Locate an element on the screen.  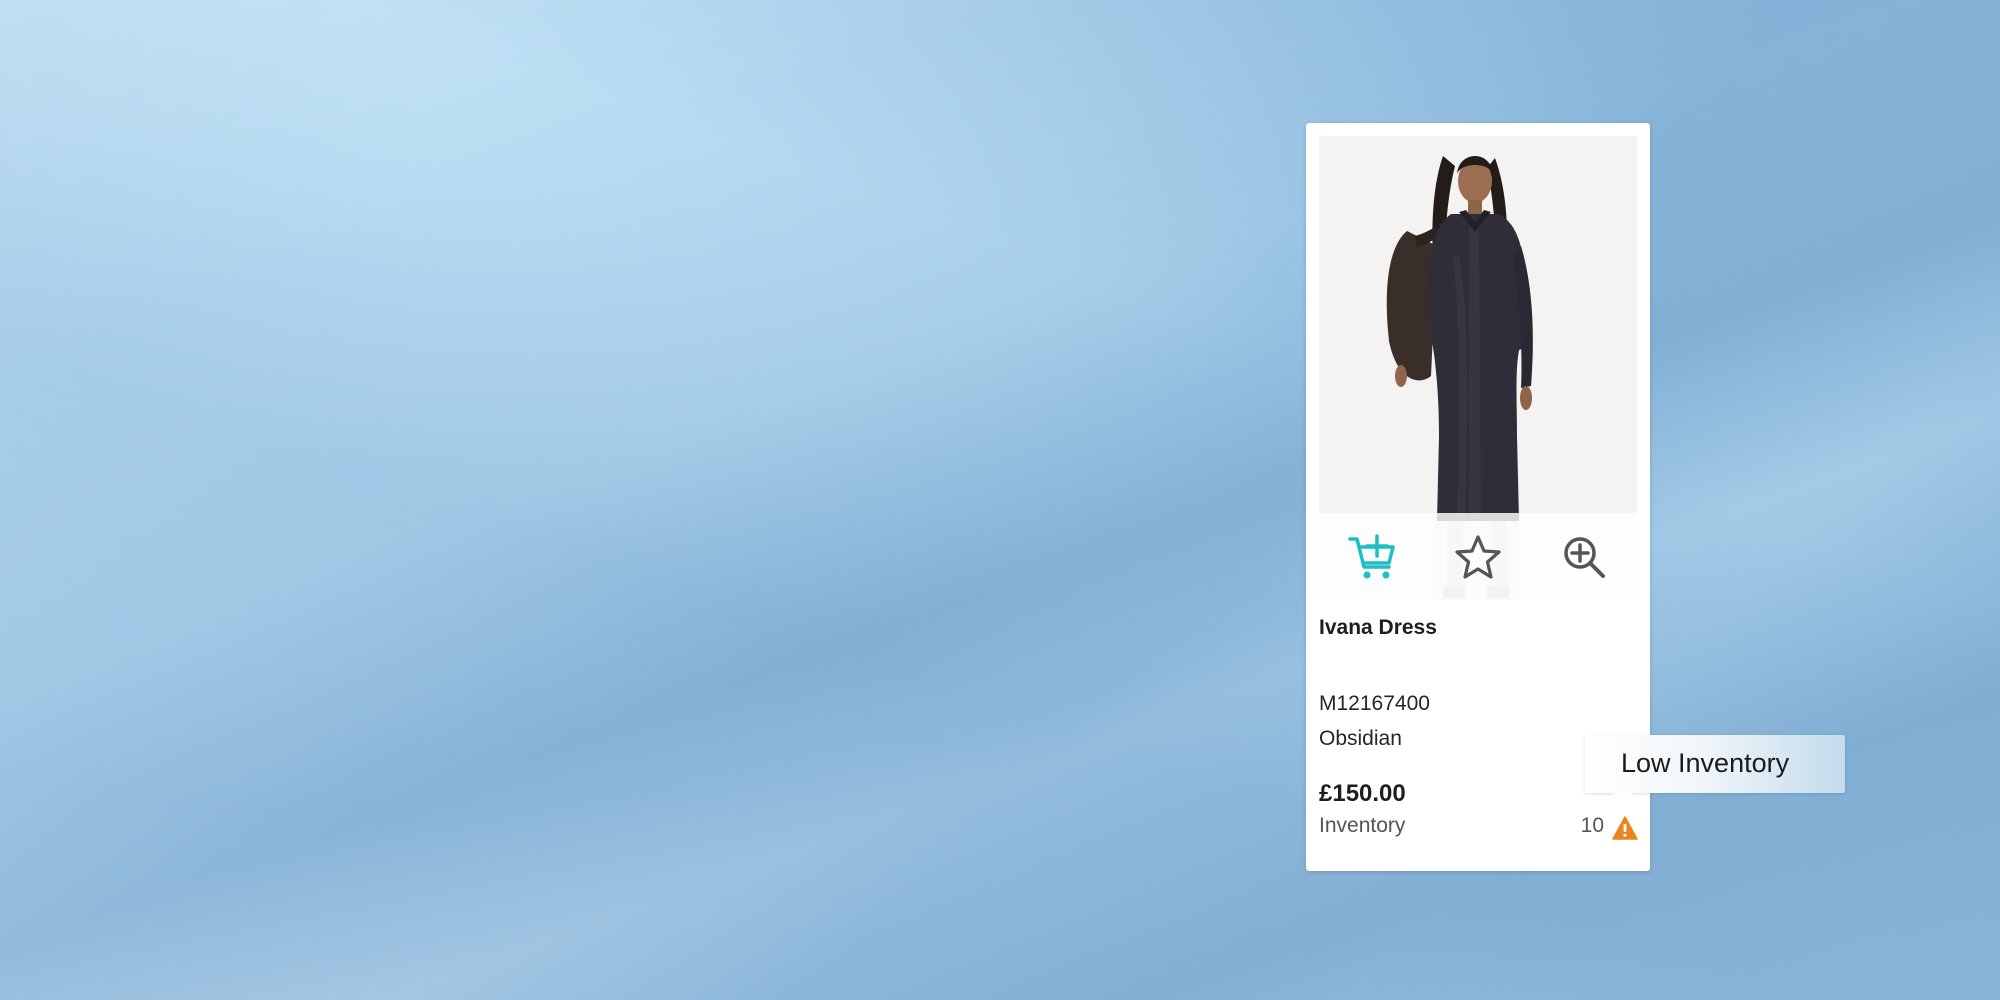
product-color: Obsidian is located at coordinates (1360, 738).